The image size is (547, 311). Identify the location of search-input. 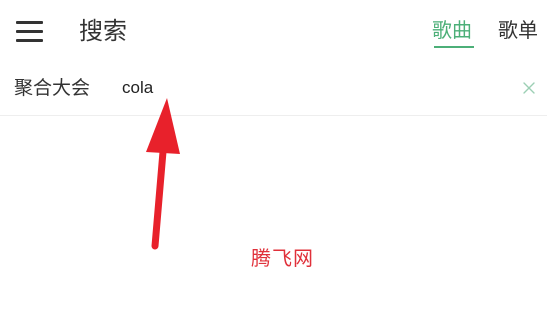
(311, 88).